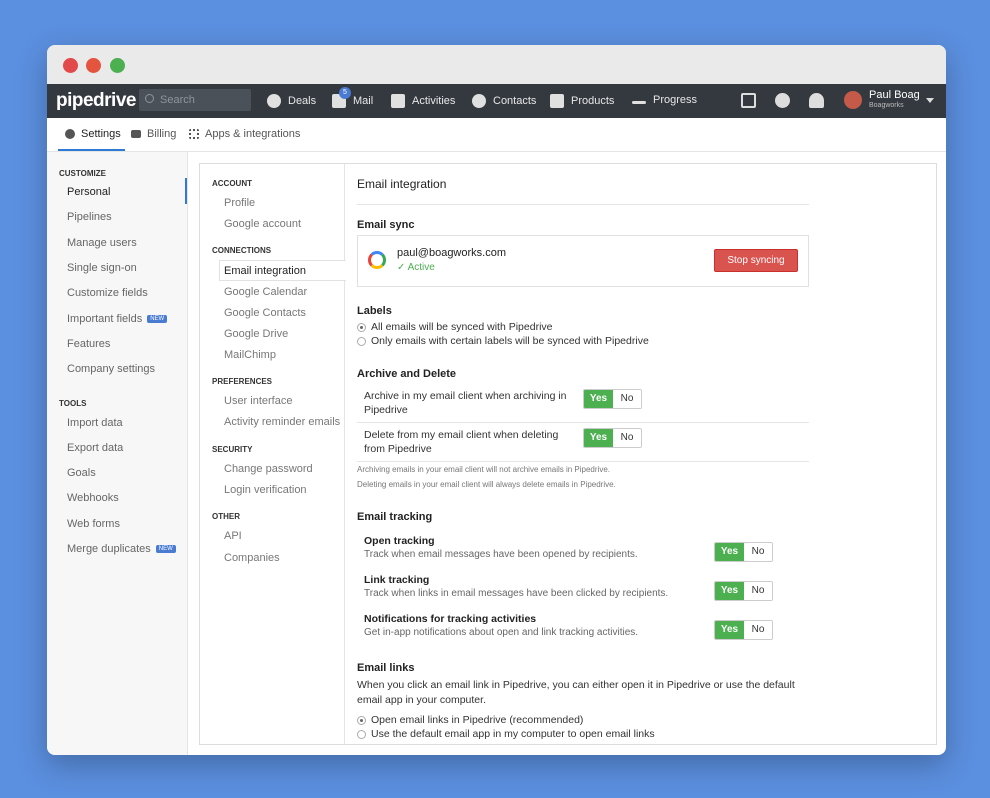 The image size is (990, 798). Describe the element at coordinates (479, 101) in the screenshot. I see `person-icon` at that location.